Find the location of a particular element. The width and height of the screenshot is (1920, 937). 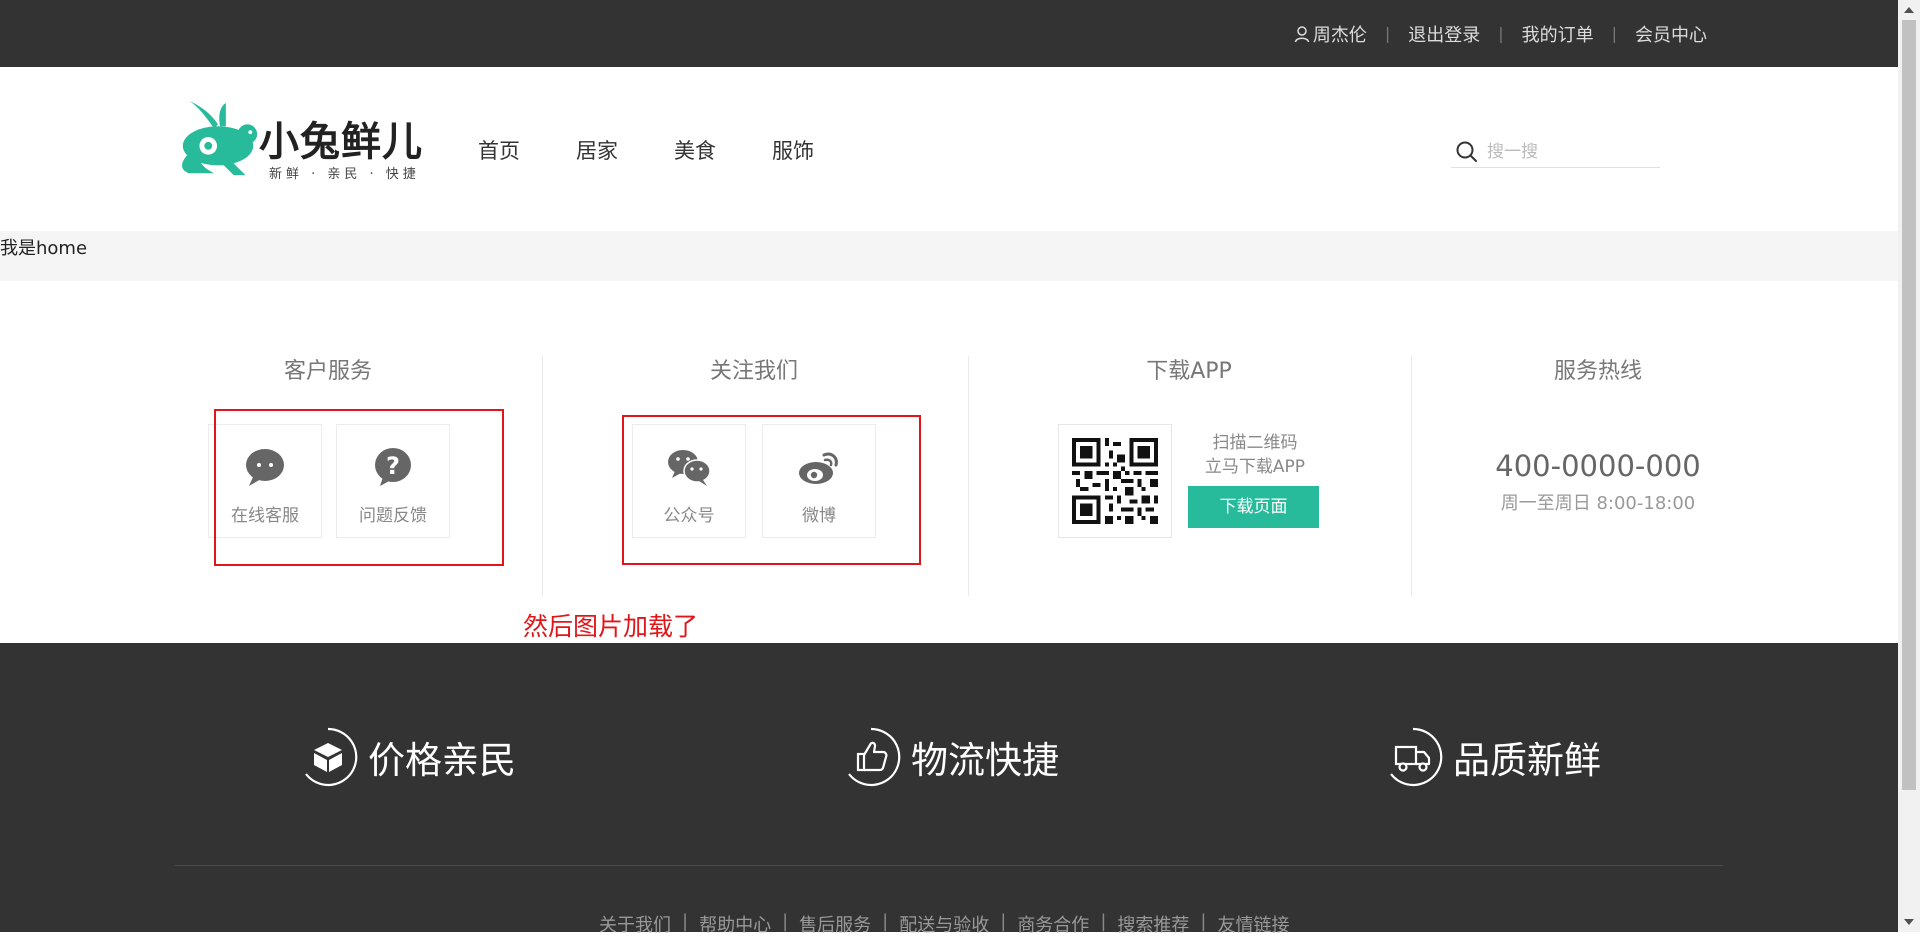

scrollbar is located at coordinates (1909, 466).